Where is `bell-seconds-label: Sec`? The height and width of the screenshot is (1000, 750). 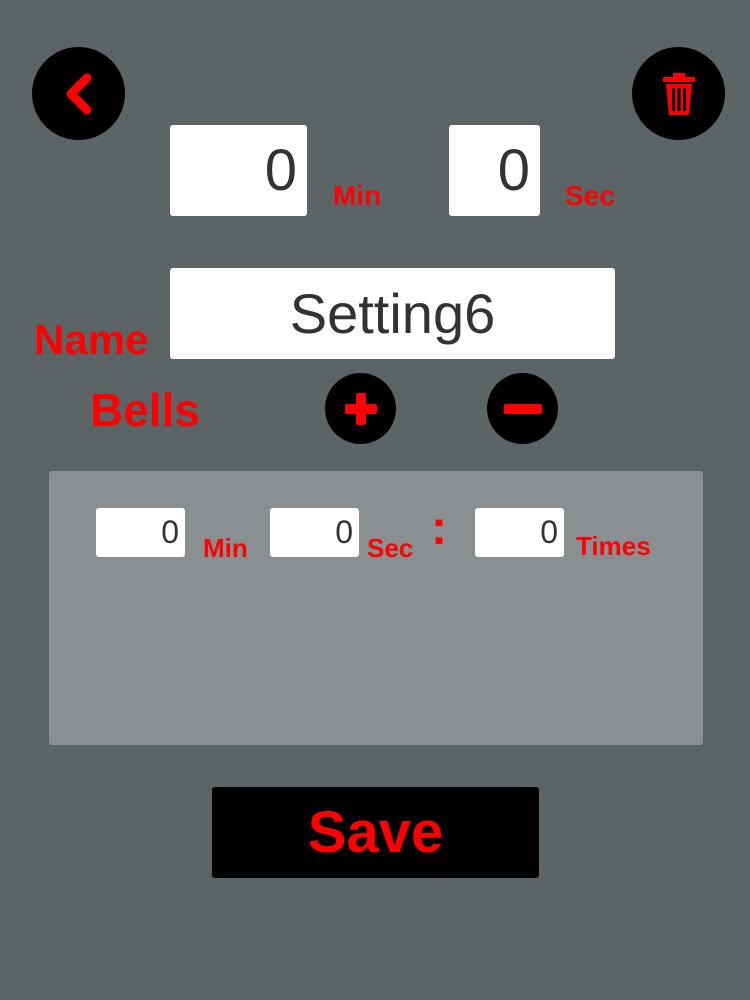
bell-seconds-label: Sec is located at coordinates (390, 548).